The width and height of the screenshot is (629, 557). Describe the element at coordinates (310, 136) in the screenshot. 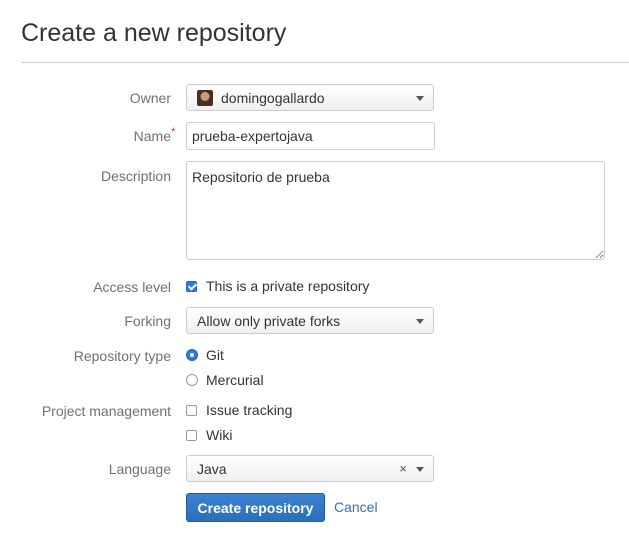

I see `name-input` at that location.